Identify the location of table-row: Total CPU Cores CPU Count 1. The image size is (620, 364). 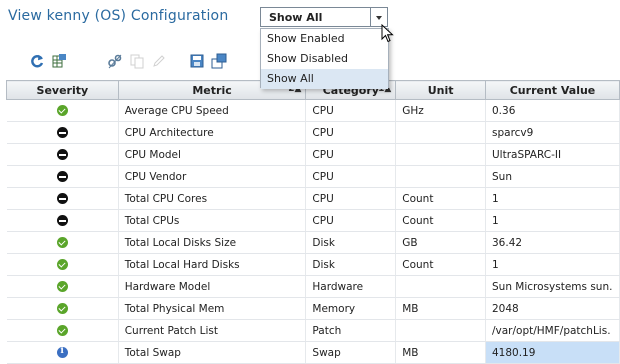
(313, 198).